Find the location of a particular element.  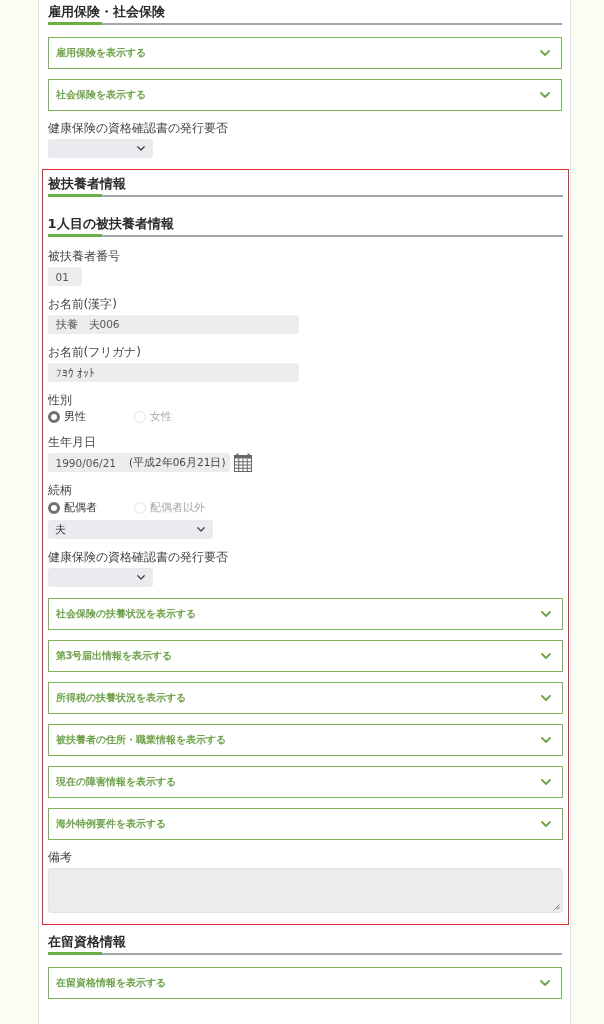

era-date-text: (平成2年06月21日) is located at coordinates (177, 462).